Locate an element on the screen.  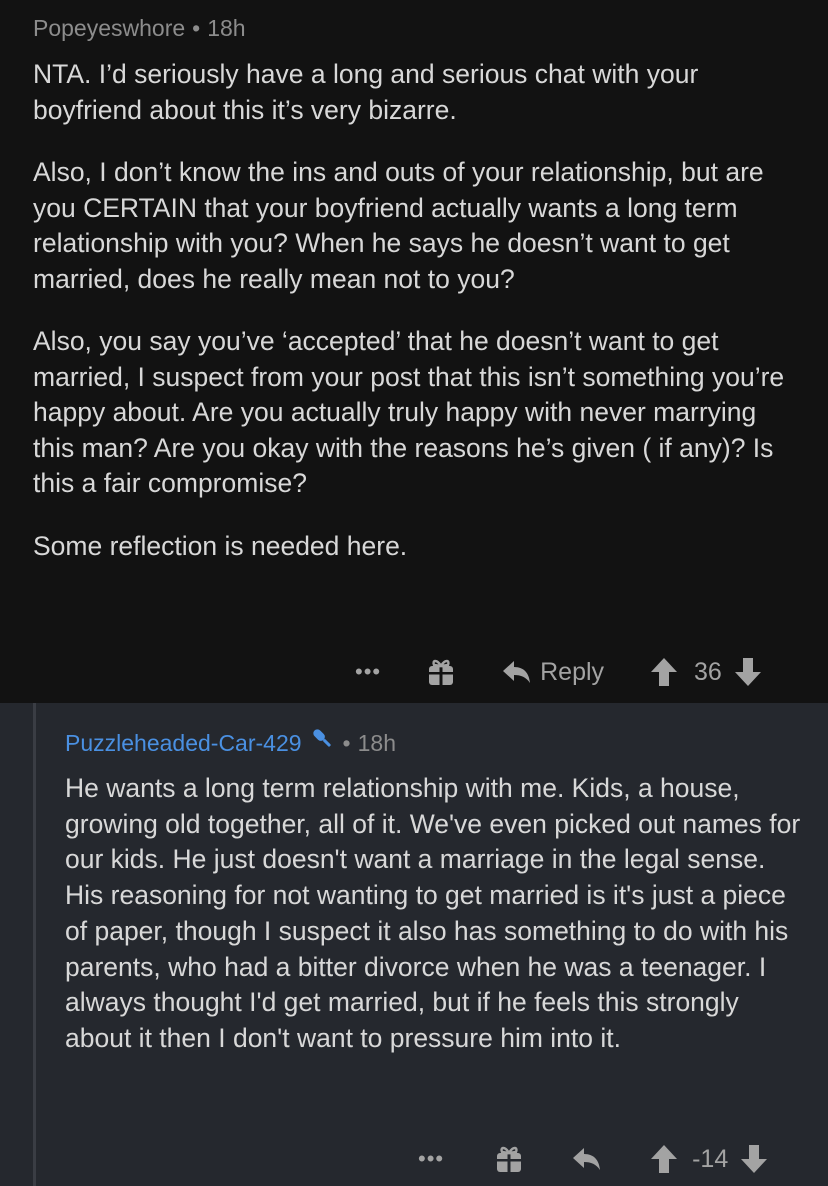
microphone-icon is located at coordinates (323, 742).